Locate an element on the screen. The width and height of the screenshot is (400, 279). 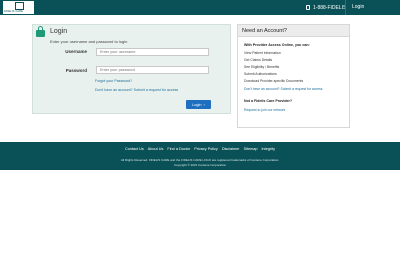
footer-copyright: Copyright © 2021 Centene Corporation is located at coordinates (200, 165).